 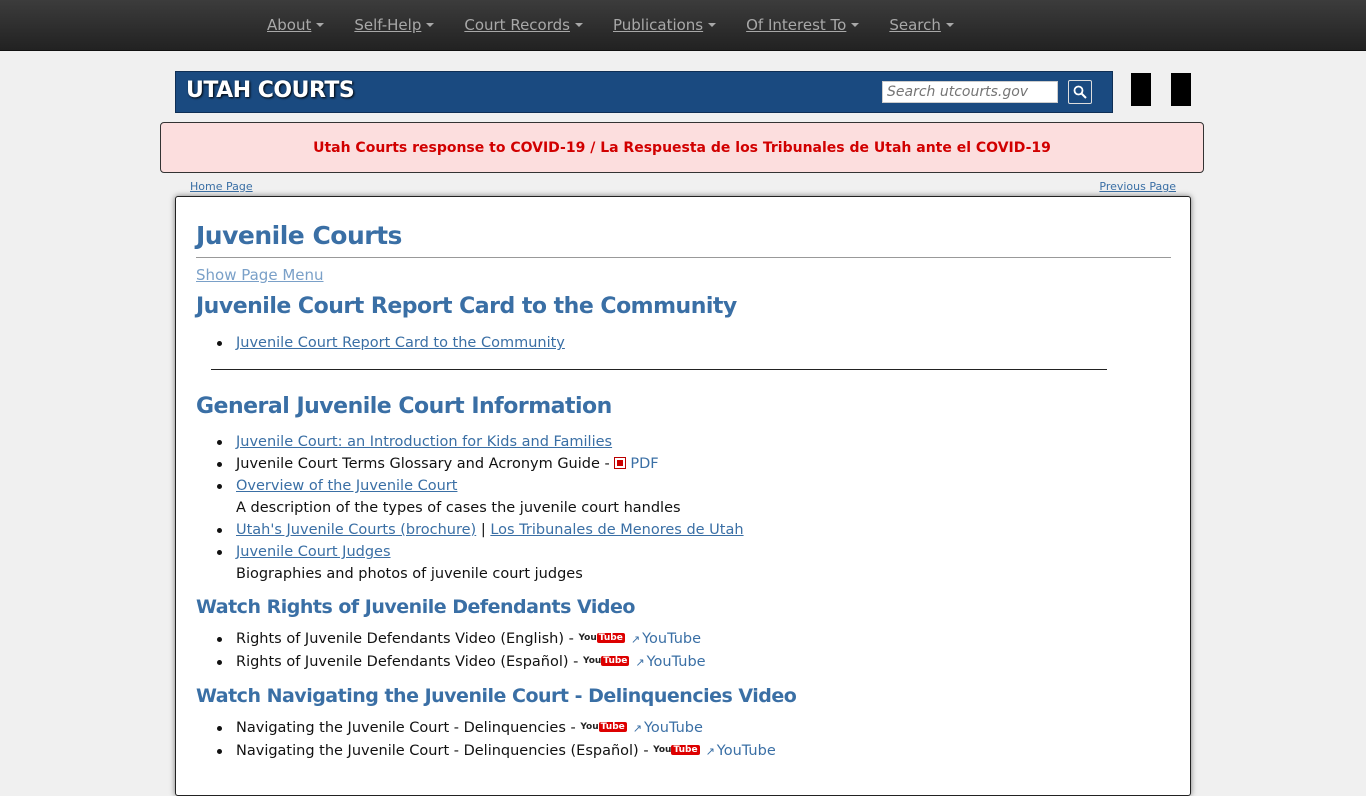 I want to click on nav-label: Of Interest To, so click(x=796, y=25).